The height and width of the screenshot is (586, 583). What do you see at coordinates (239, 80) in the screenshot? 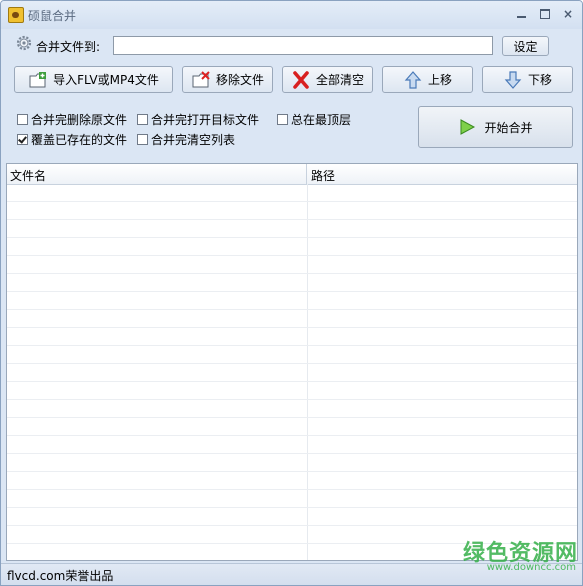
I see `remove-file-button-label: 移除文件` at bounding box center [239, 80].